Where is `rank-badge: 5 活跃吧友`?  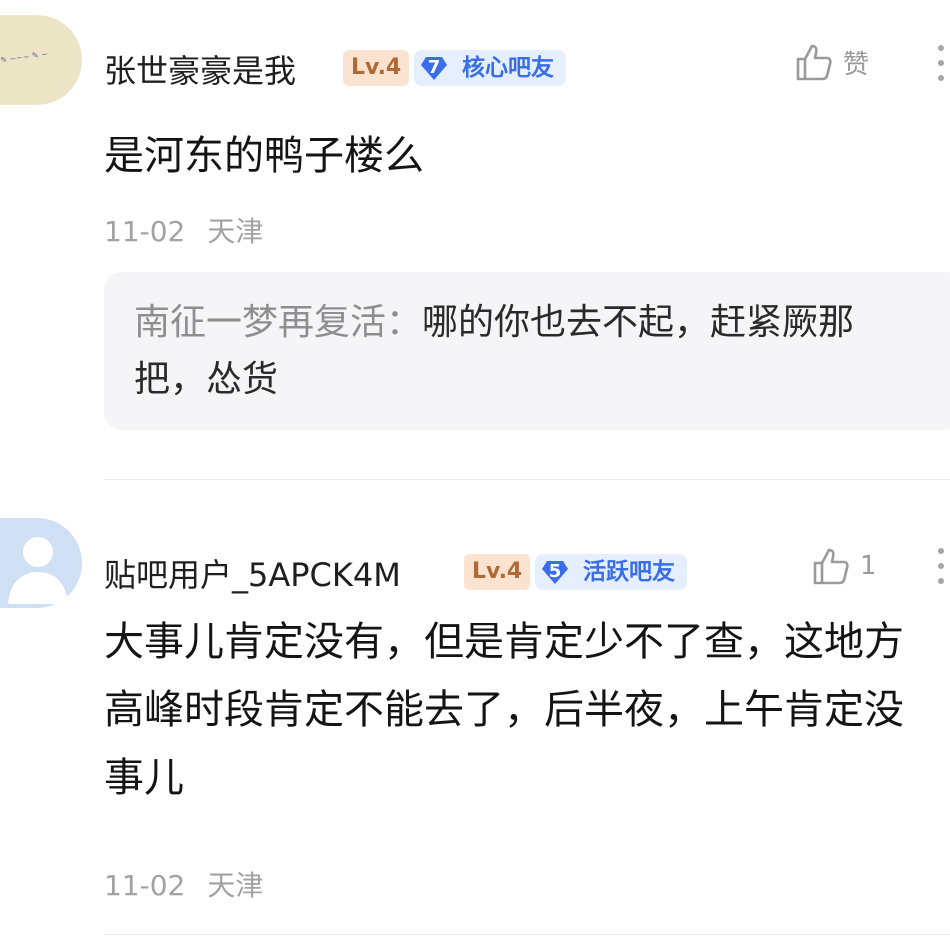 rank-badge: 5 活跃吧友 is located at coordinates (611, 572).